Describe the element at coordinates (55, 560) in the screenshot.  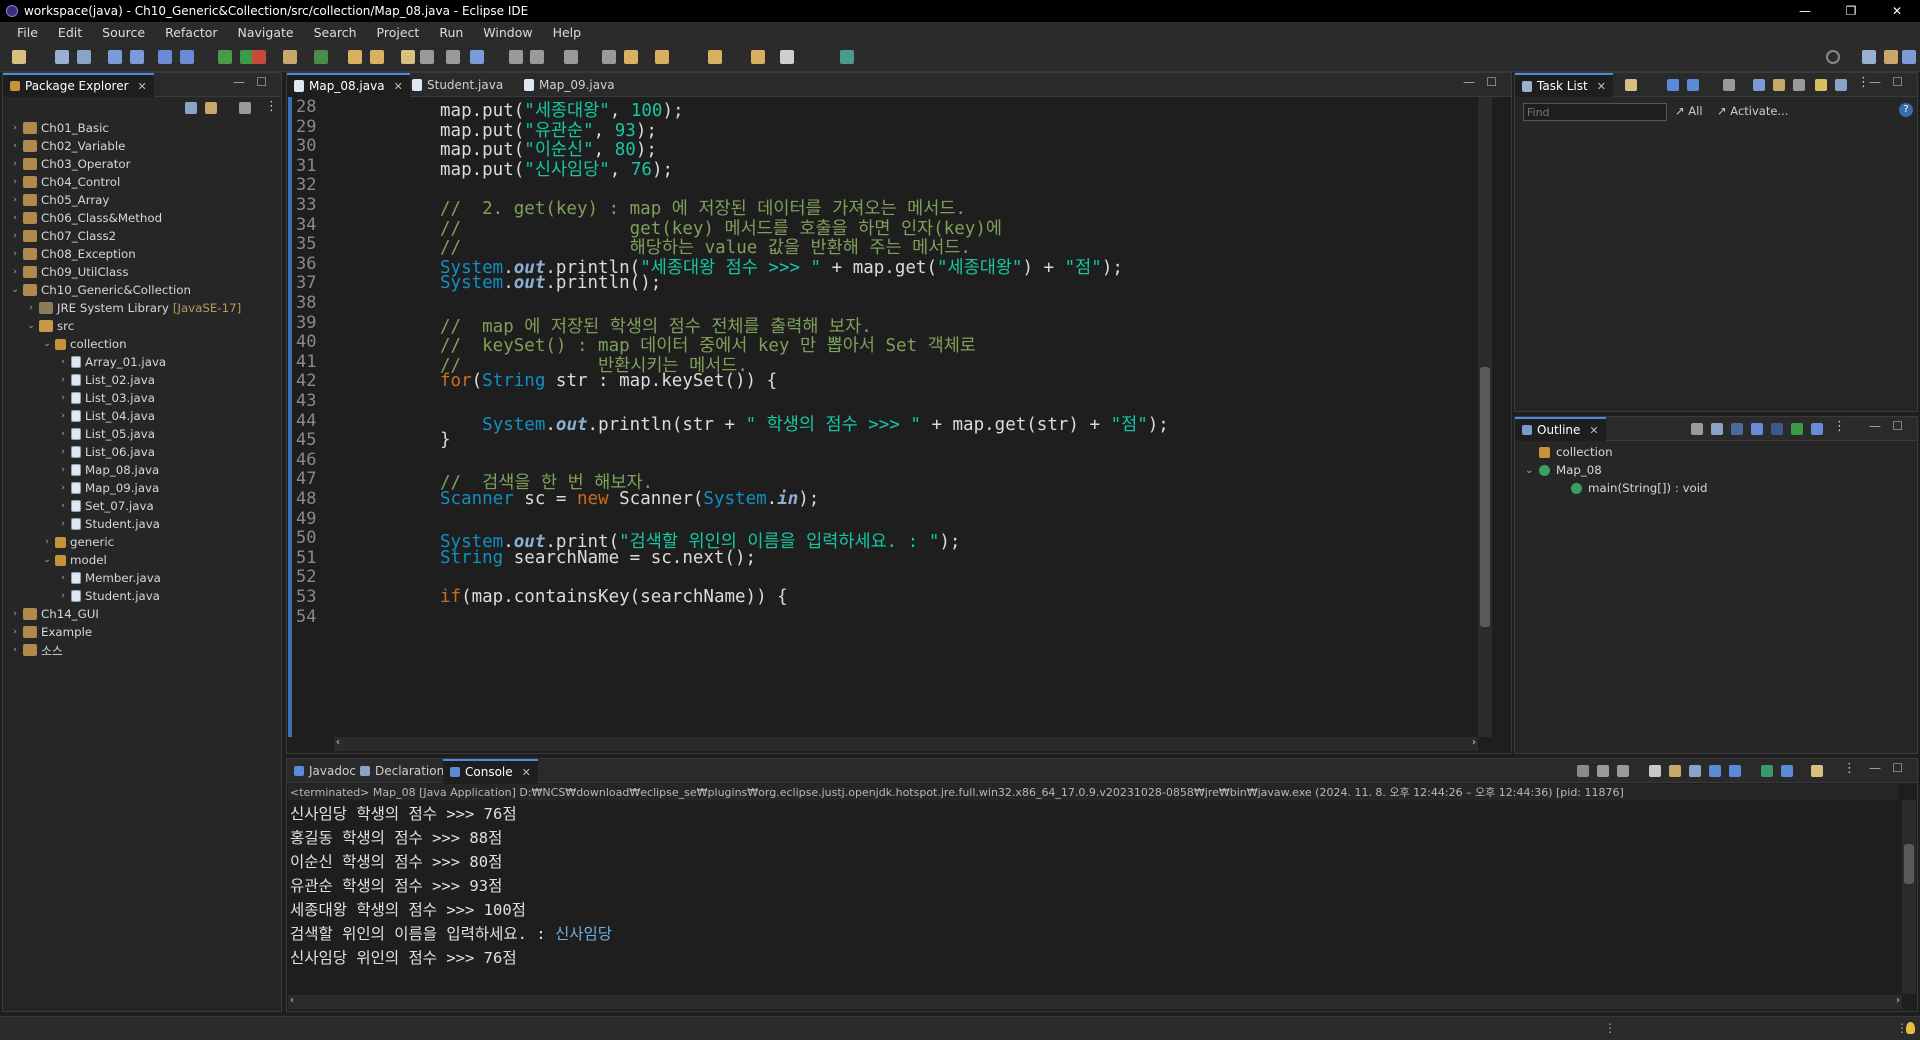
I see `tree-item: ⌄ model` at that location.